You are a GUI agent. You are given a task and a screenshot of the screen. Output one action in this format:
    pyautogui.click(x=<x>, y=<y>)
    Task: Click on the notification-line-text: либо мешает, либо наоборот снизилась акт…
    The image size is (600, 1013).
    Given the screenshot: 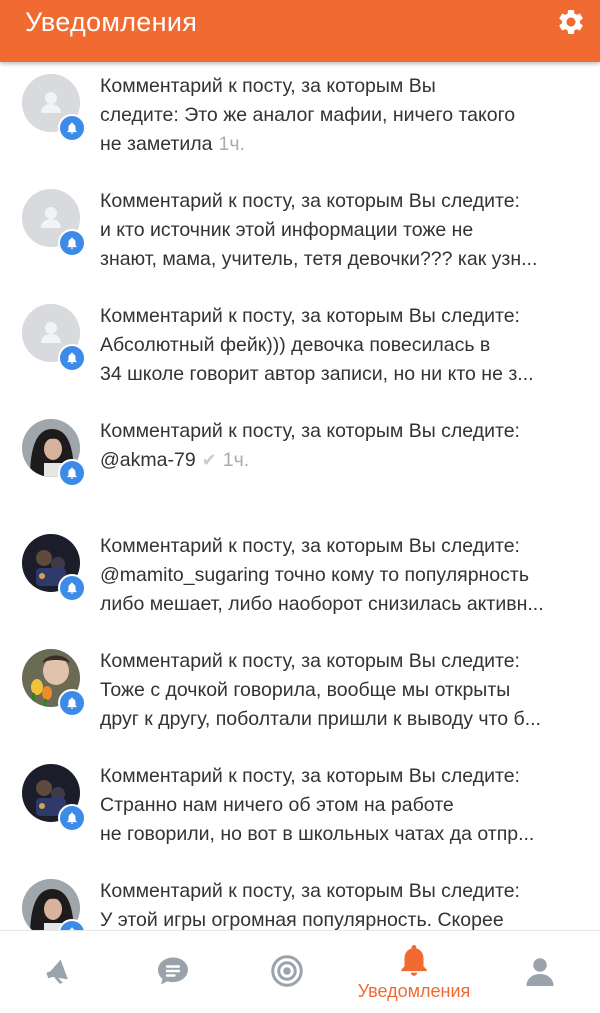 What is the action you would take?
    pyautogui.click(x=322, y=604)
    